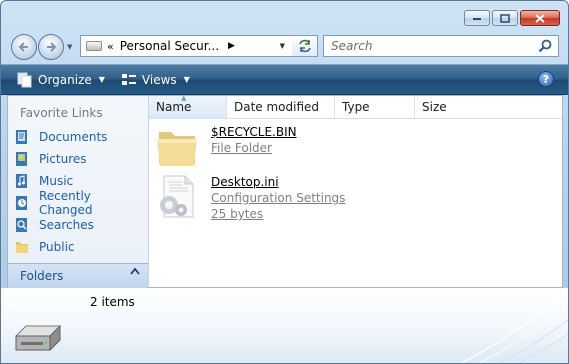  I want to click on folders-toggle: Folders, so click(78, 275).